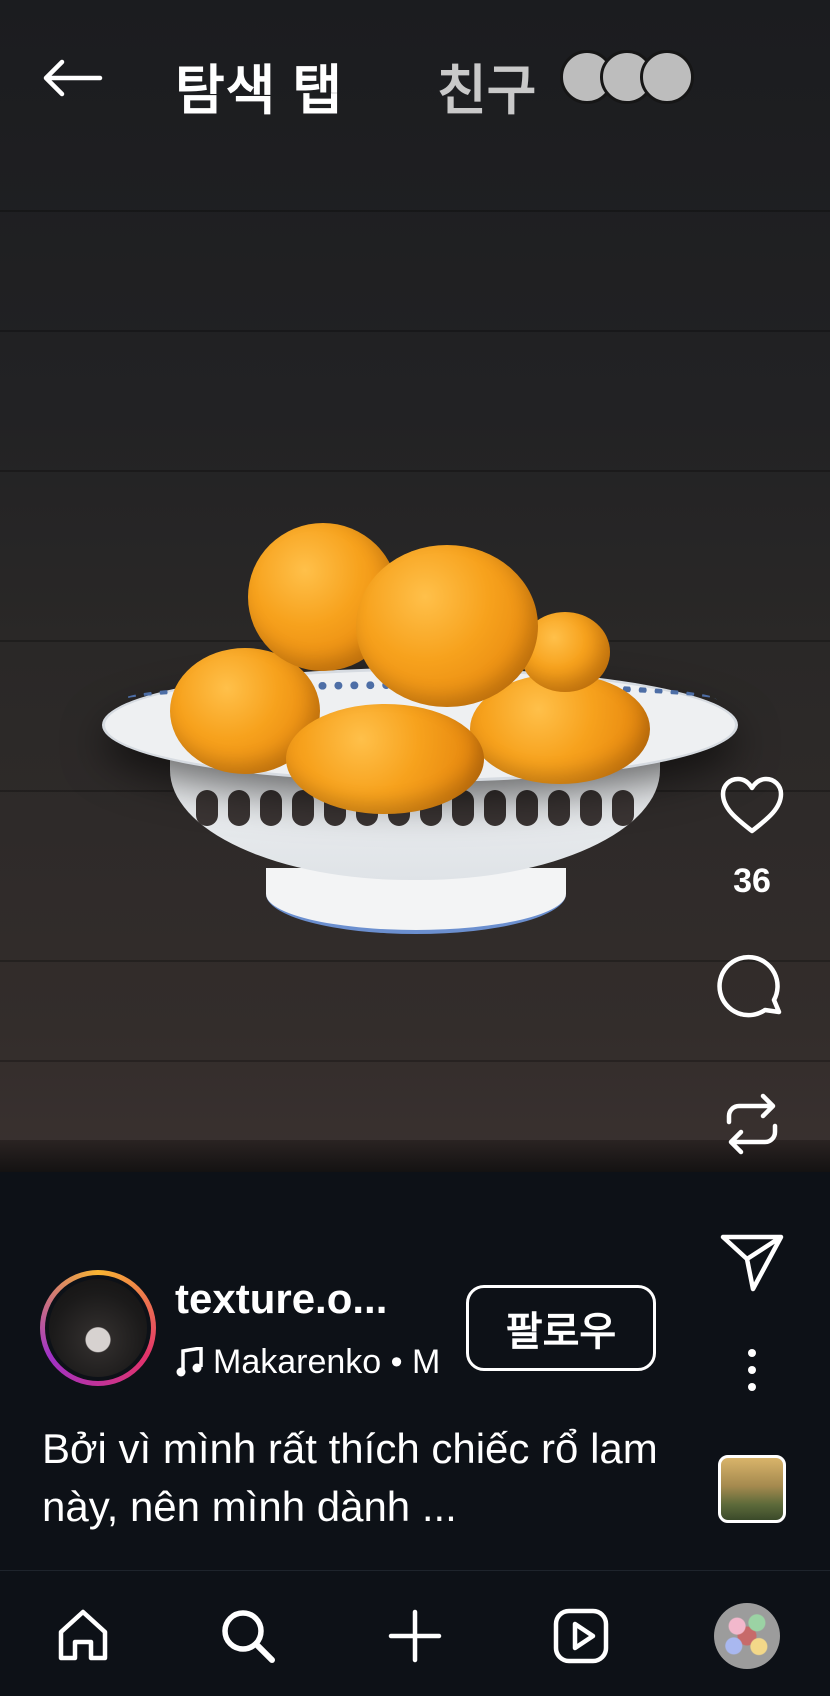 The height and width of the screenshot is (1696, 830). I want to click on top-bar: 탐색 탭 친구, so click(415, 79).